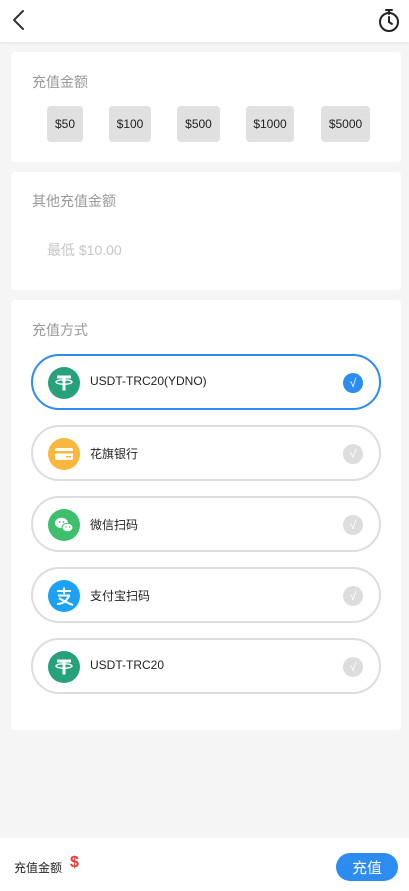 This screenshot has width=409, height=891. What do you see at coordinates (198, 124) in the screenshot?
I see `amount-option-500: $500` at bounding box center [198, 124].